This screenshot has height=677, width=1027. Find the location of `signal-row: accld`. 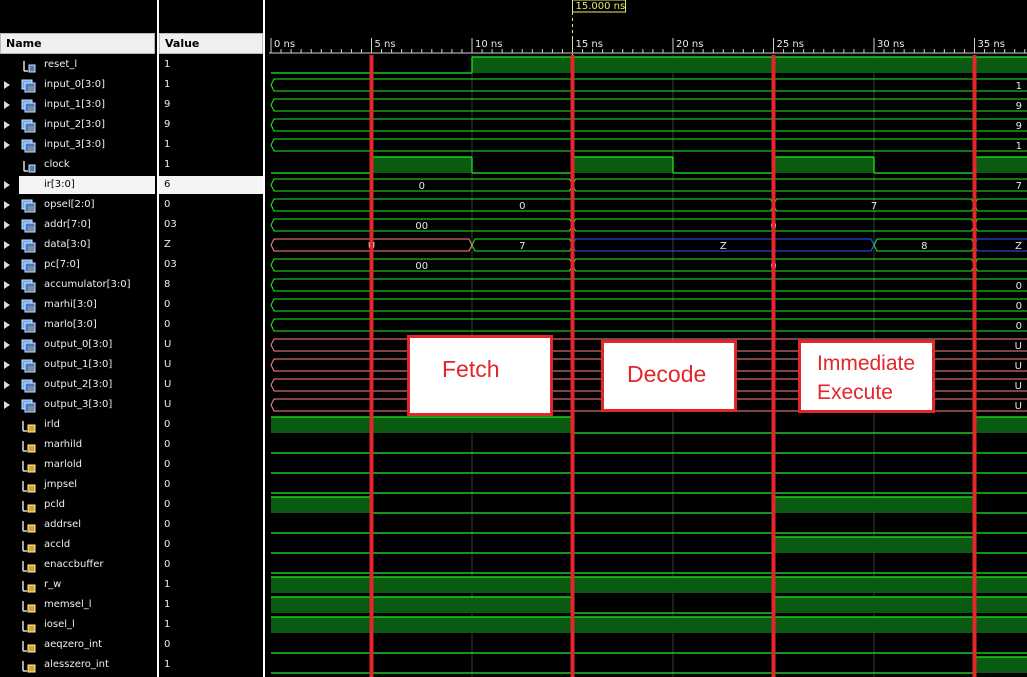

signal-row: accld is located at coordinates (77, 545).